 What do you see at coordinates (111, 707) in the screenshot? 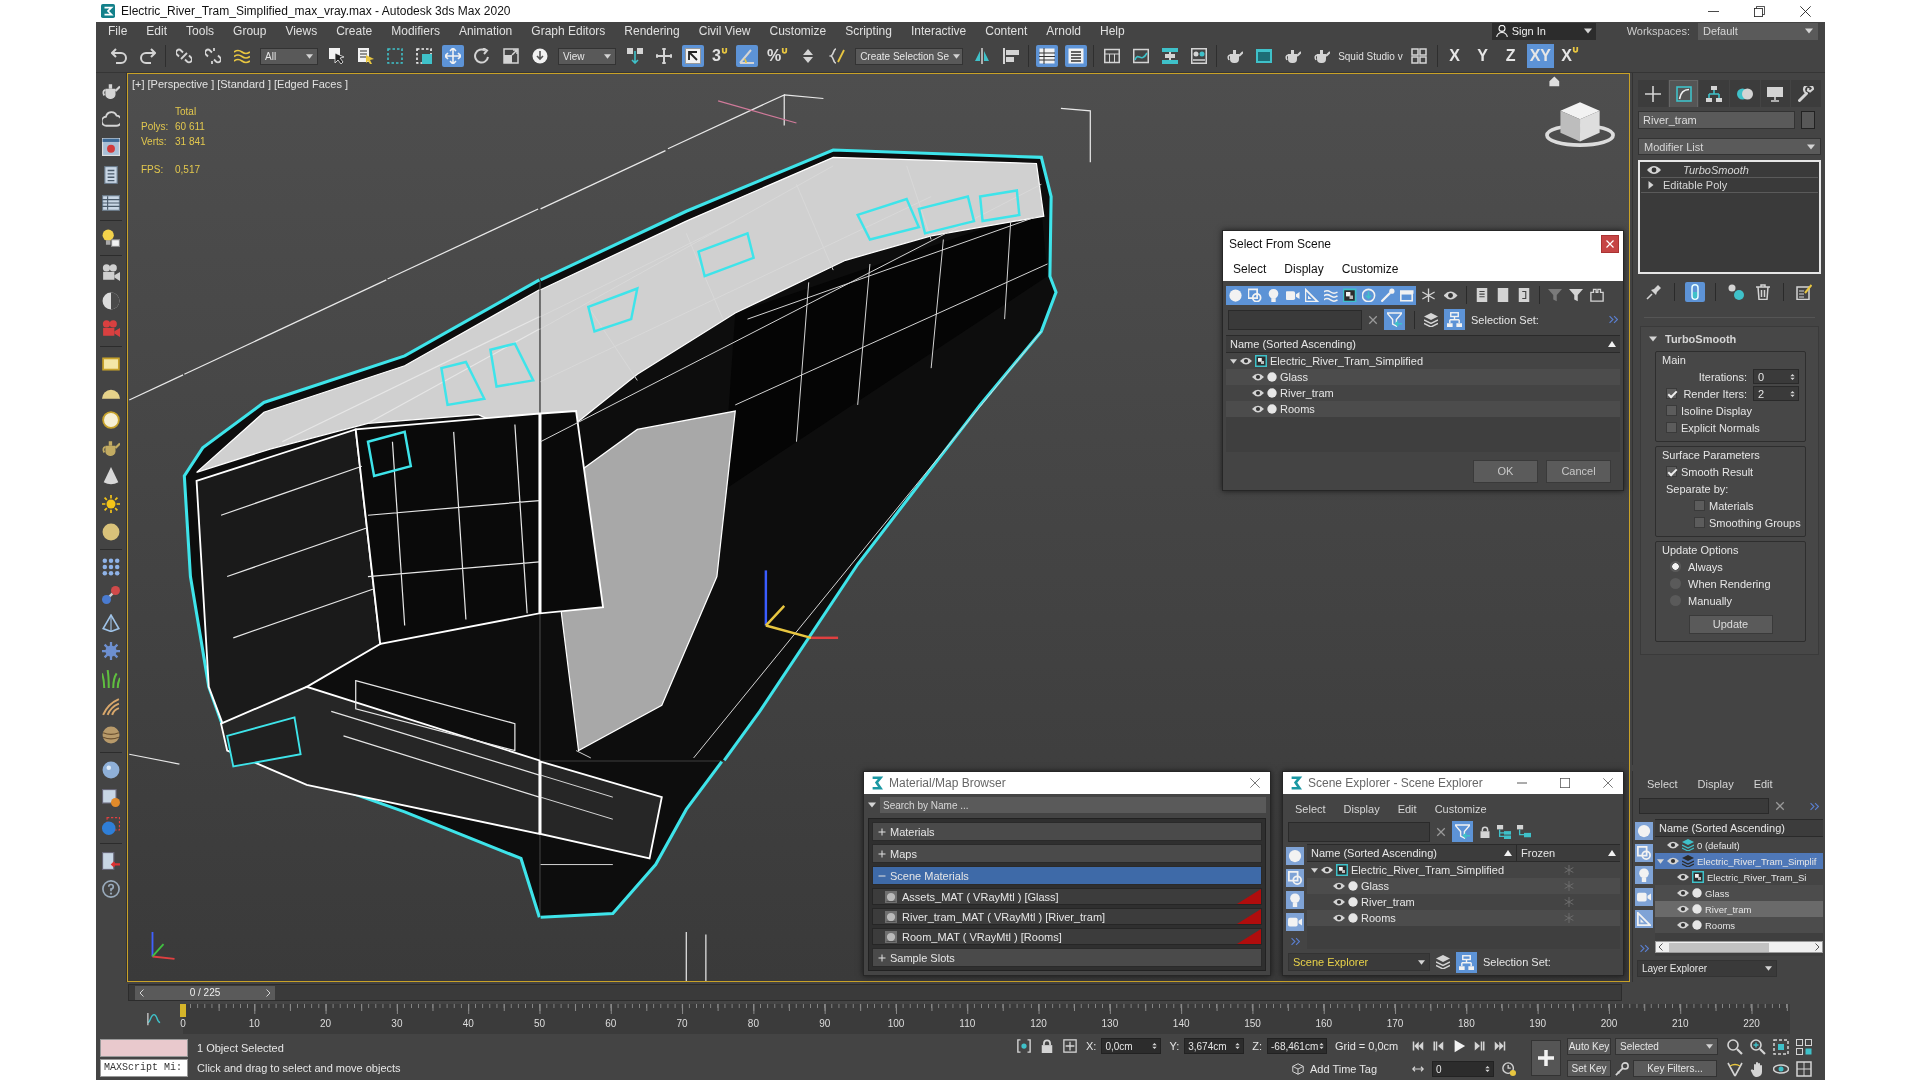
I see `hair-strands-icon` at bounding box center [111, 707].